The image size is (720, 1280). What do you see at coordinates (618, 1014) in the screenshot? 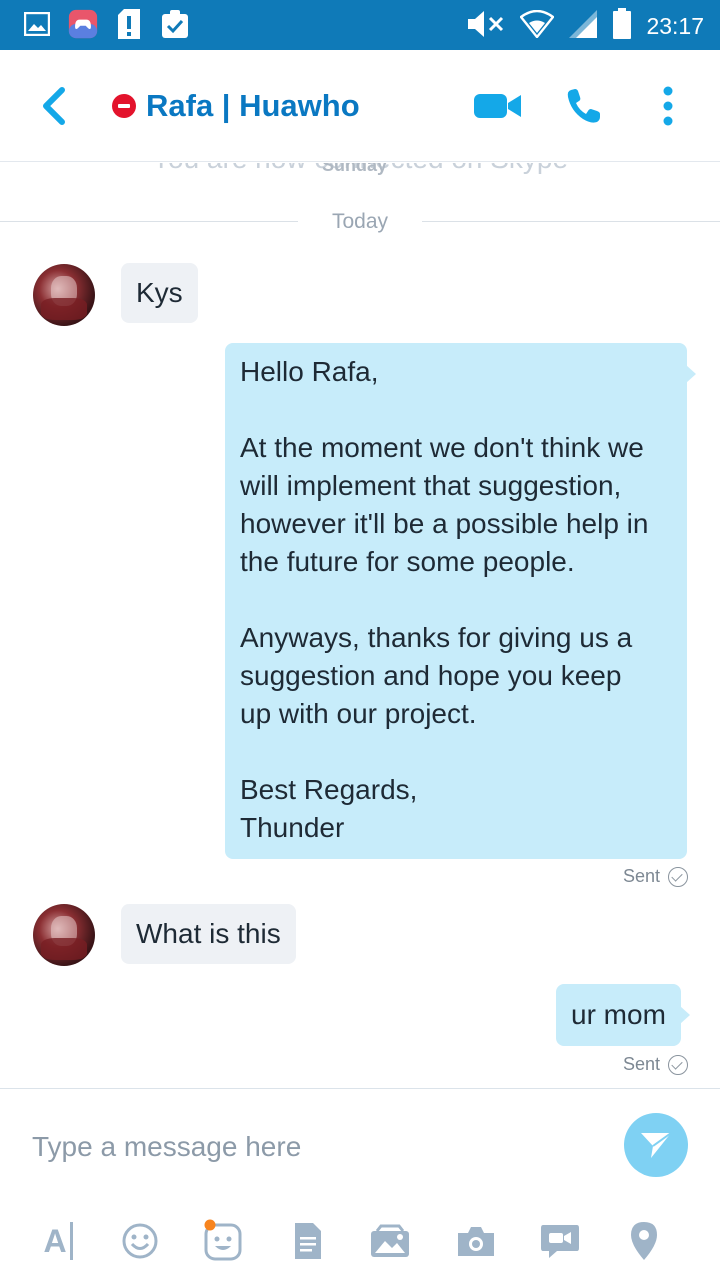
I see `message-text: ur mom` at bounding box center [618, 1014].